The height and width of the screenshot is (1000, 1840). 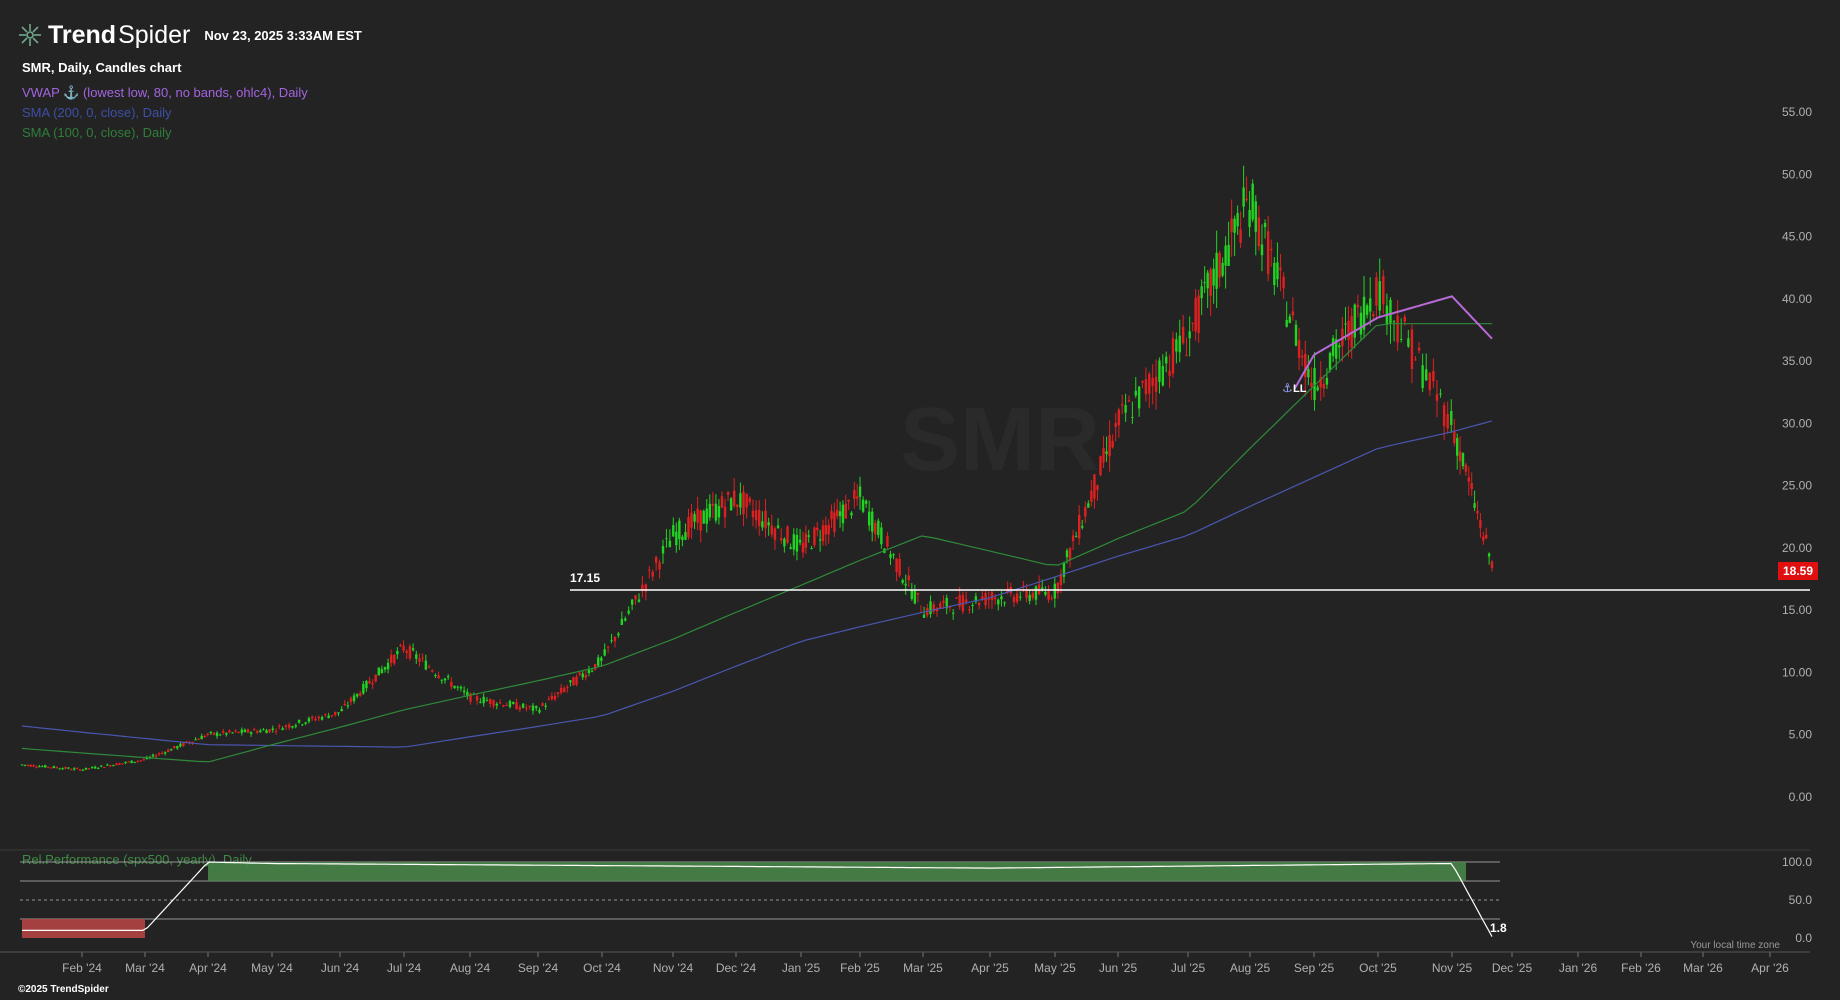 I want to click on local-time-label: Your local time zone, so click(x=1735, y=945).